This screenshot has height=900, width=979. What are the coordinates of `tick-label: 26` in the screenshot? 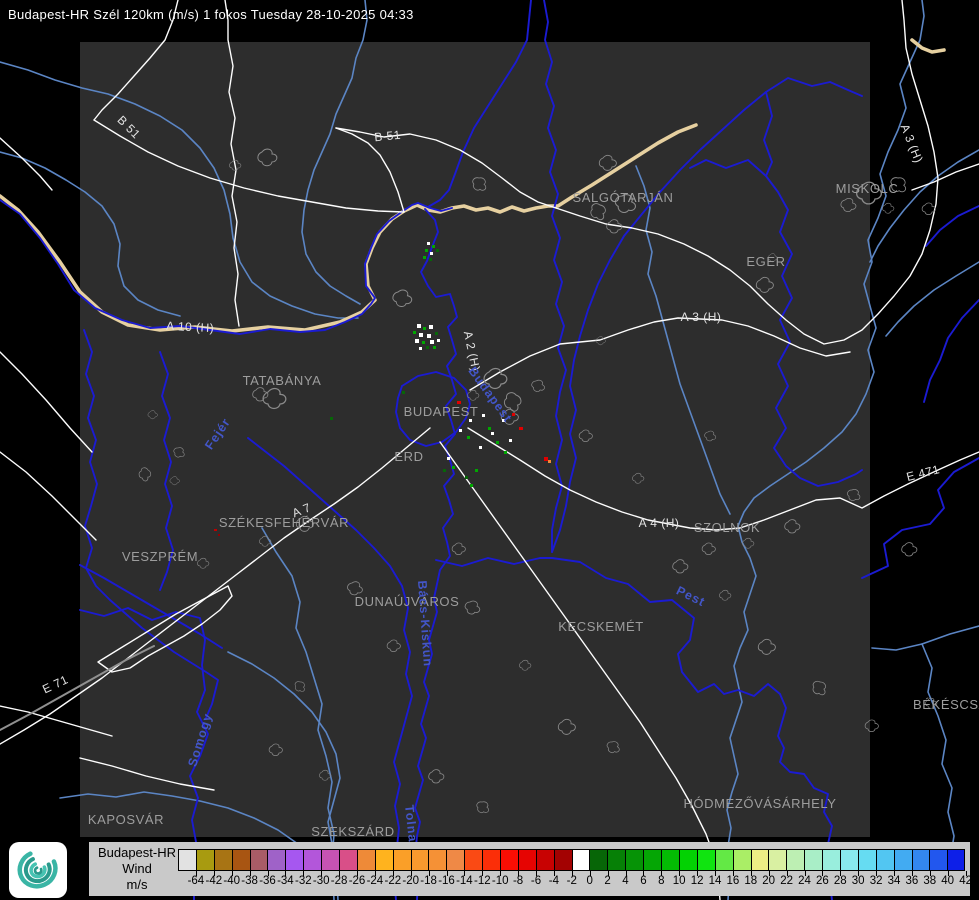 It's located at (822, 881).